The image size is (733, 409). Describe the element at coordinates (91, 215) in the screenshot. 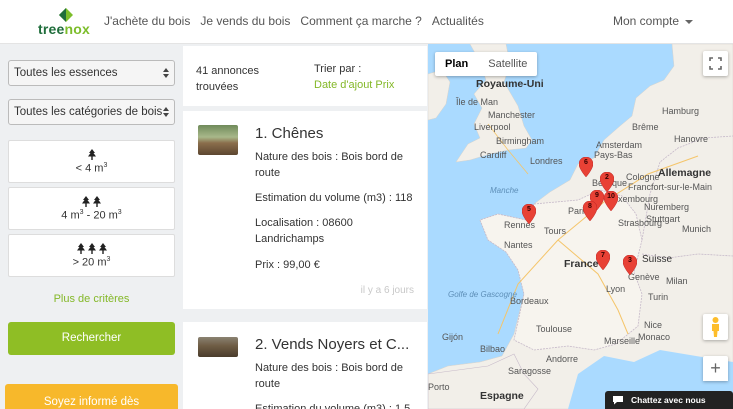

I see `volume-label-medium: 4 m3 - 20 m3` at that location.